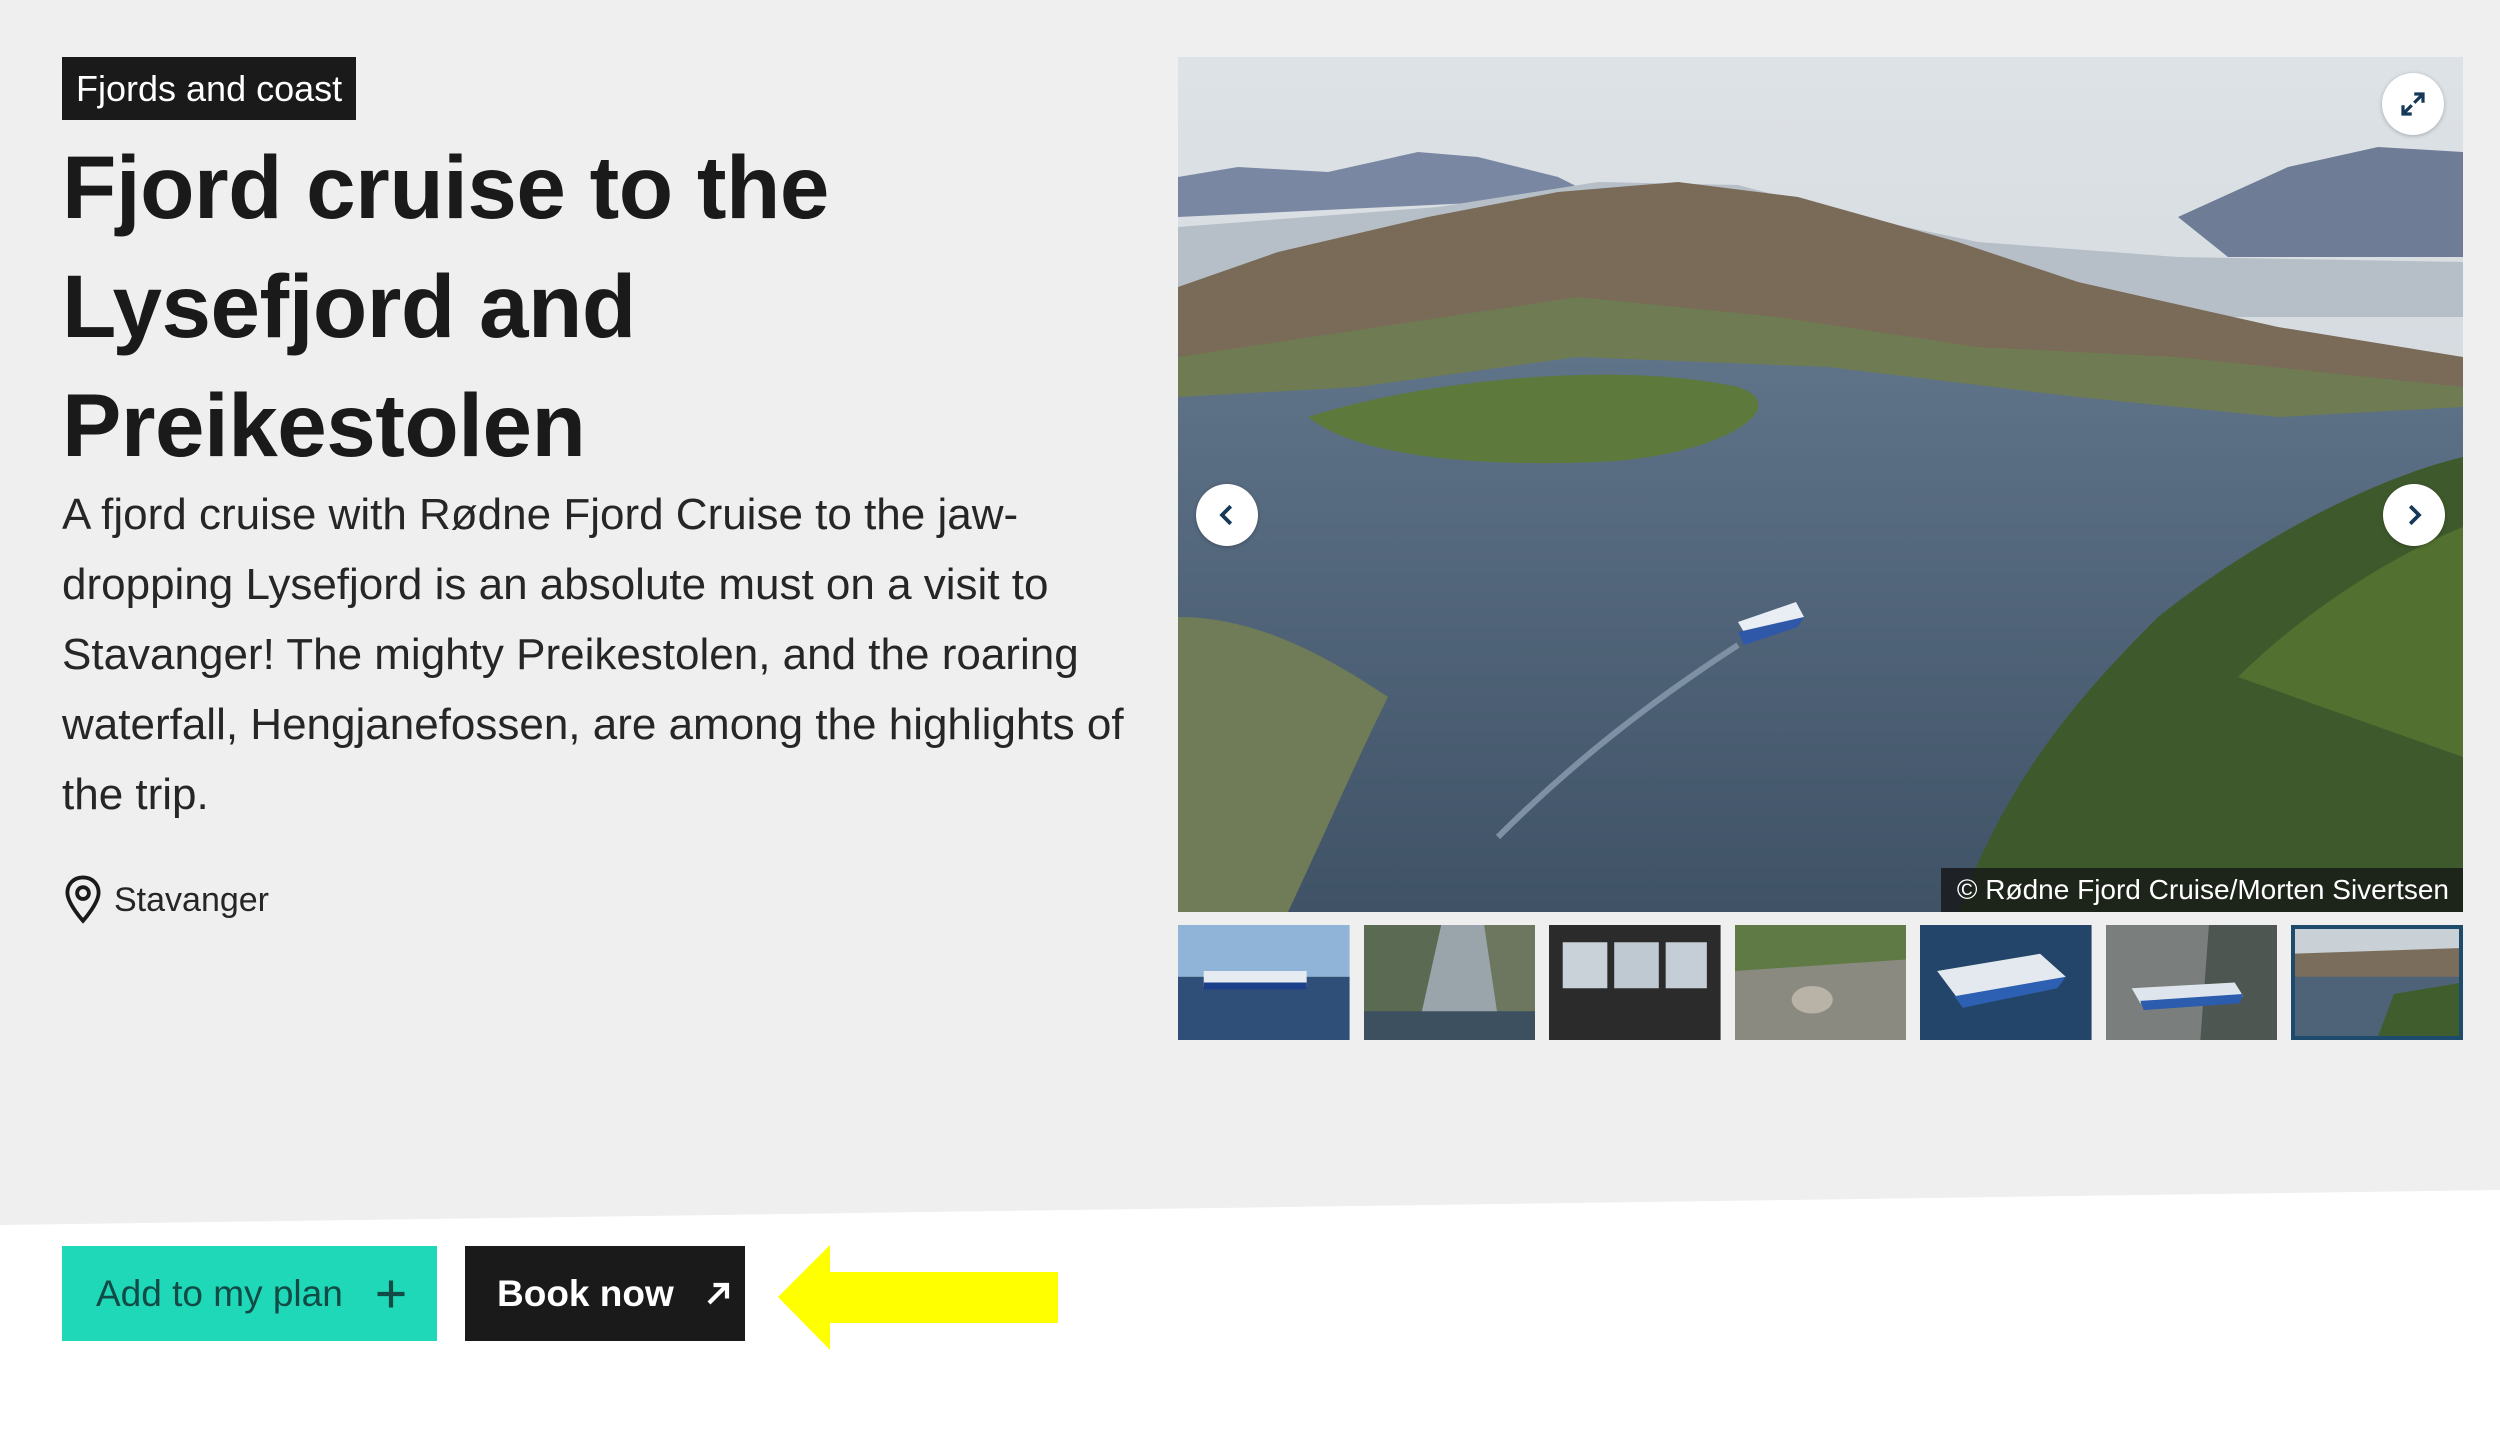 The image size is (2500, 1442). I want to click on chevron-left-icon, so click(1226, 515).